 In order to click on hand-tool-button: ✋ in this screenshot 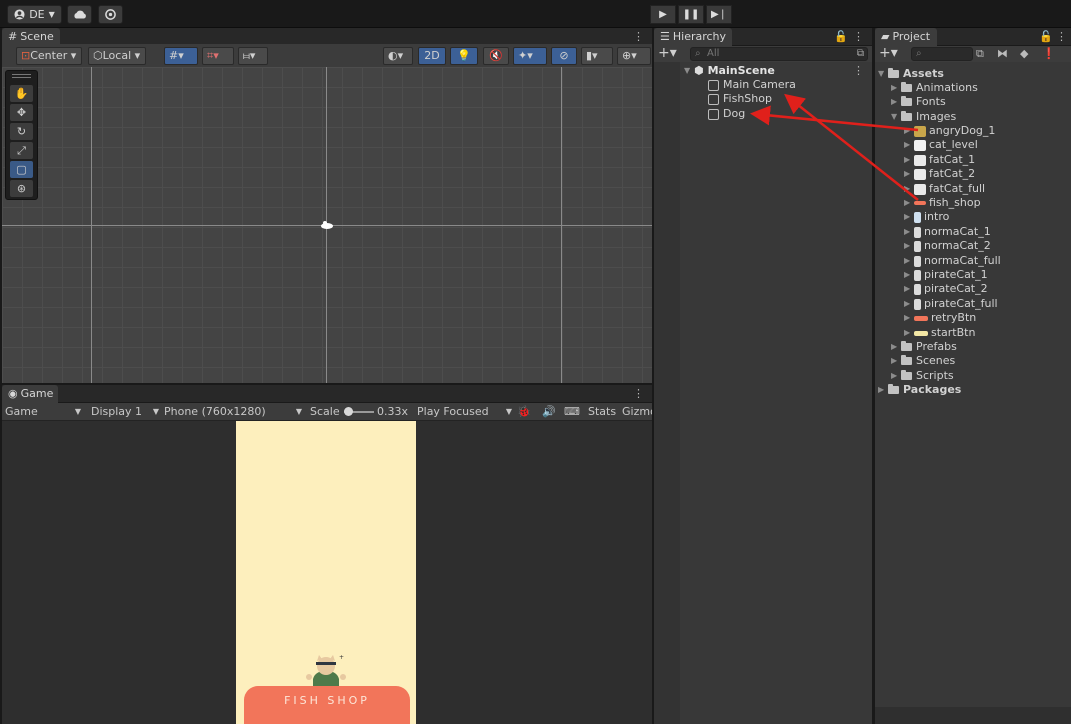, I will do `click(21, 93)`.